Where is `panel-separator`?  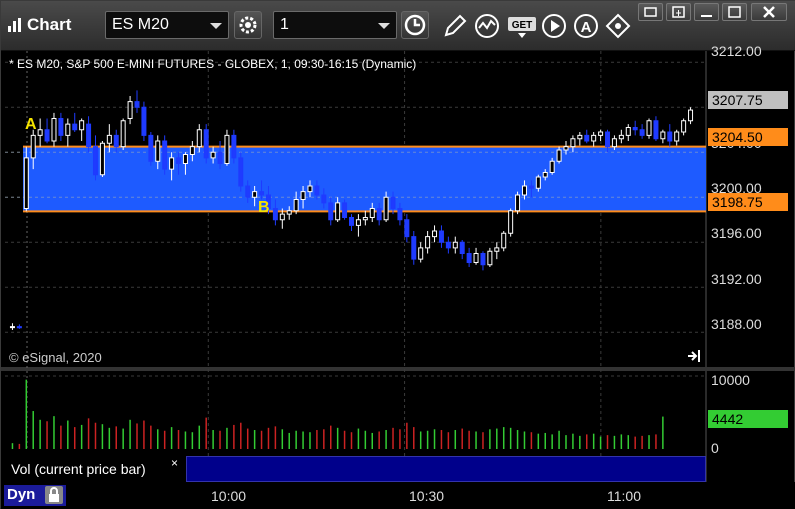
panel-separator is located at coordinates (398, 369).